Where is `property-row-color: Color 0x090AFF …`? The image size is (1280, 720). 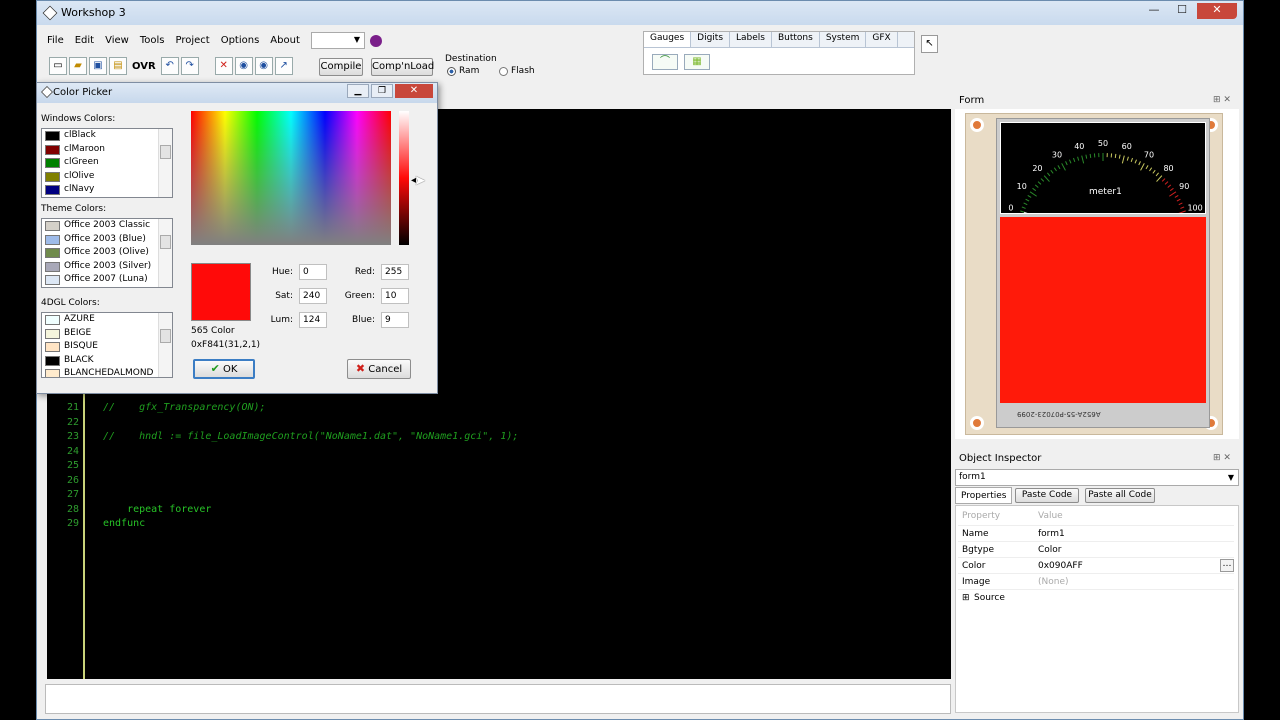
property-row-color: Color 0x090AFF … is located at coordinates (1096, 565).